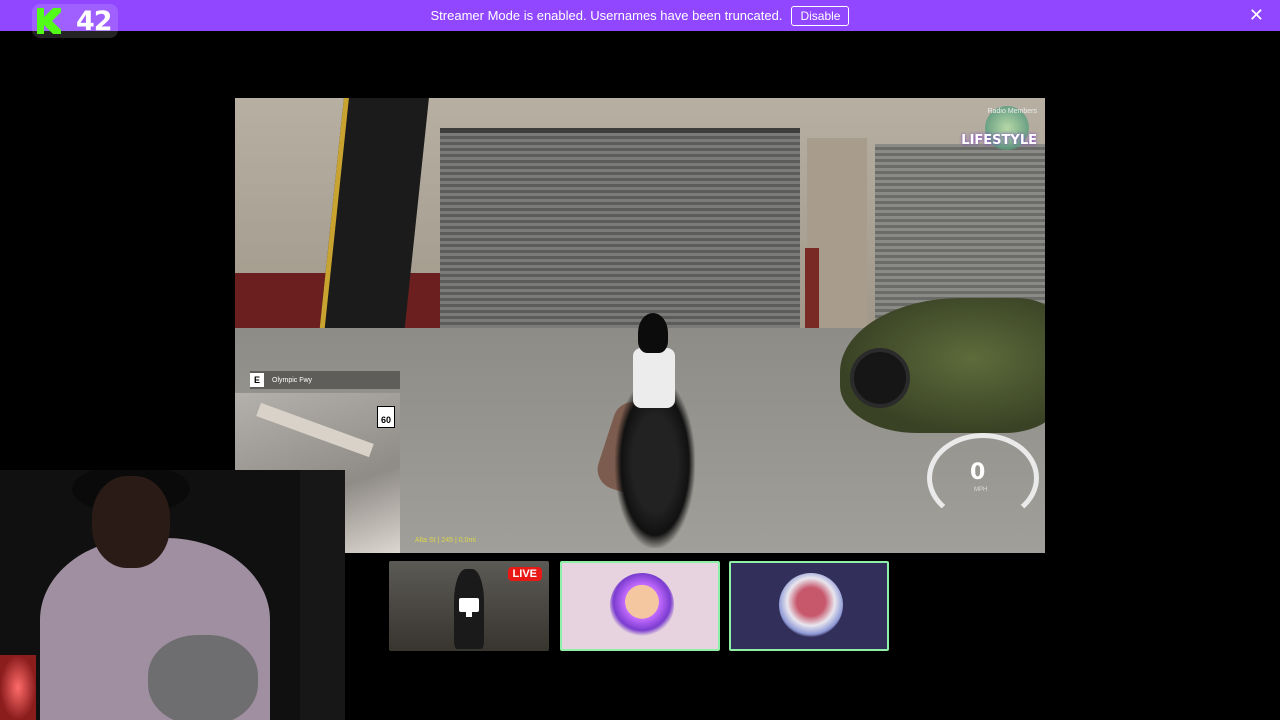 The image size is (1280, 720). I want to click on scene-car-tire, so click(880, 378).